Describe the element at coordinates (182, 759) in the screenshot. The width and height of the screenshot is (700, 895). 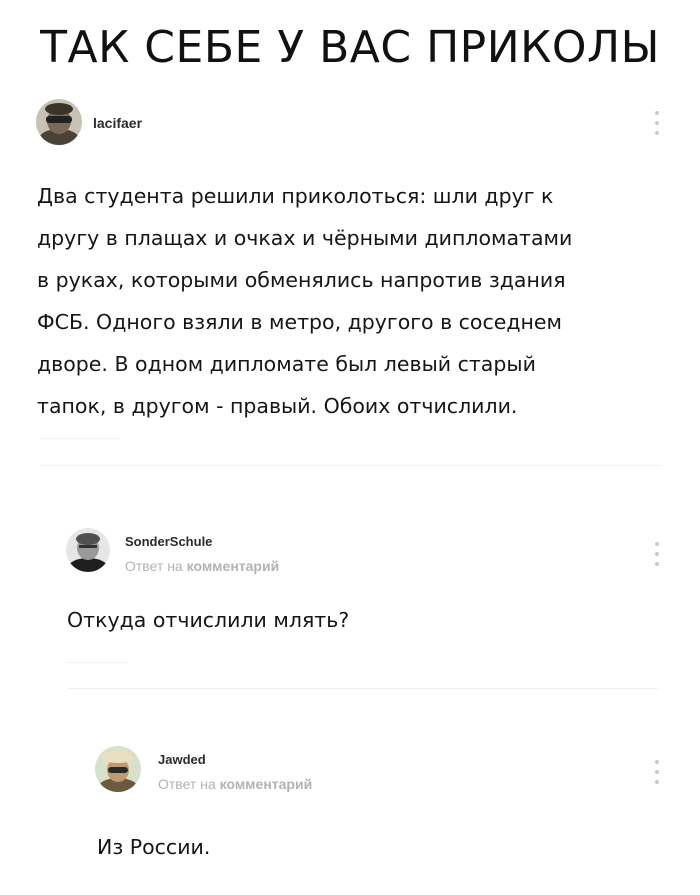
I see `username: Jawded` at that location.